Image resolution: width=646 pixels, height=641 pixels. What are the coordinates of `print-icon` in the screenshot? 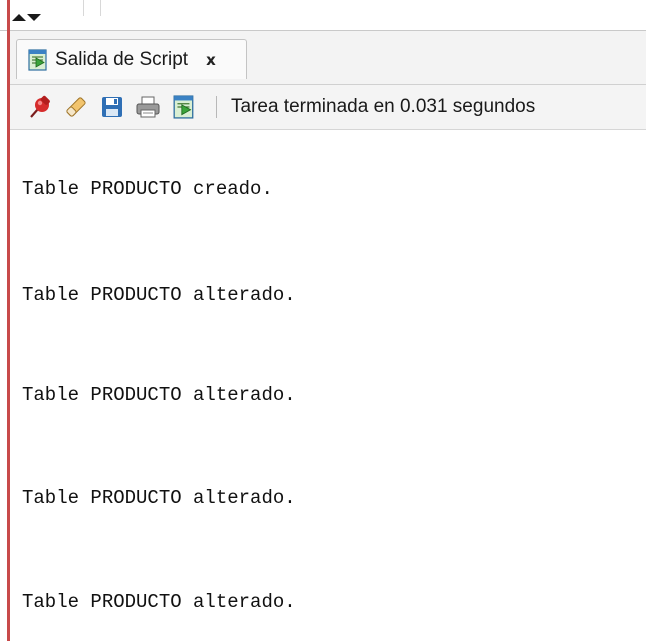 It's located at (148, 107).